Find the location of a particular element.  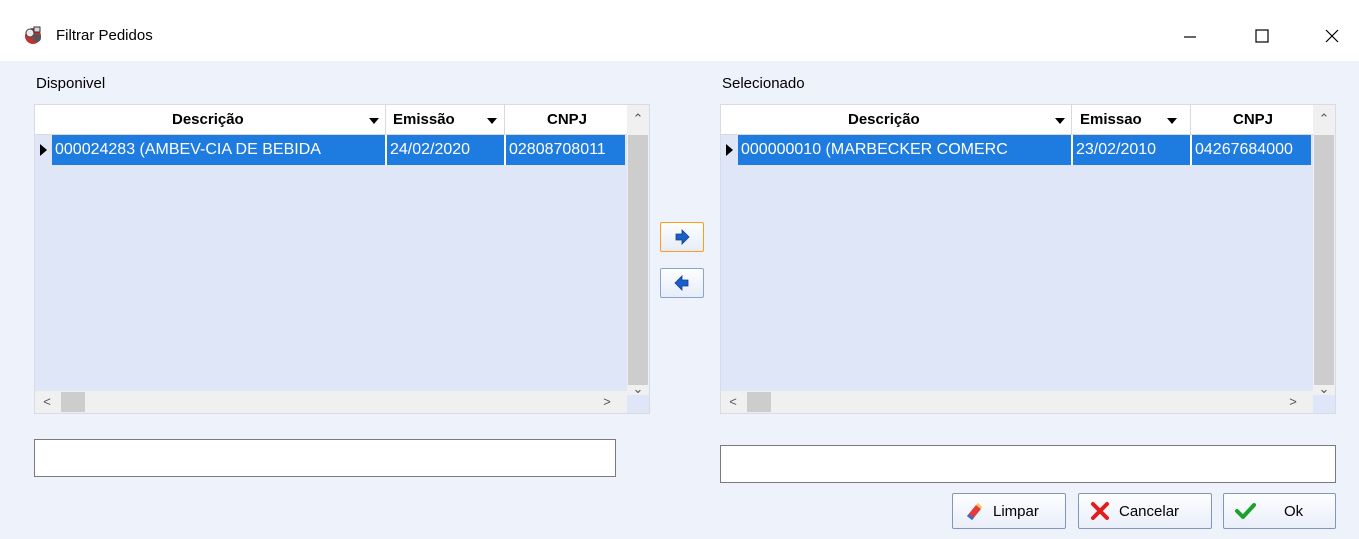

ok-button: Ok is located at coordinates (1279, 511).